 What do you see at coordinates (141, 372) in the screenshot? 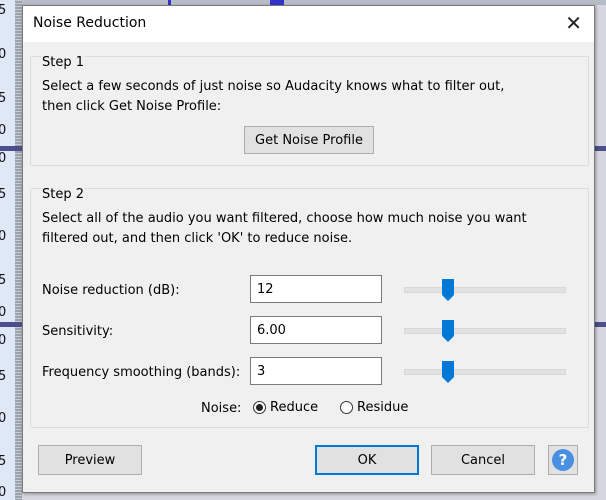
I see `frequency-smoothing-label: Frequency smoothing (bands):` at bounding box center [141, 372].